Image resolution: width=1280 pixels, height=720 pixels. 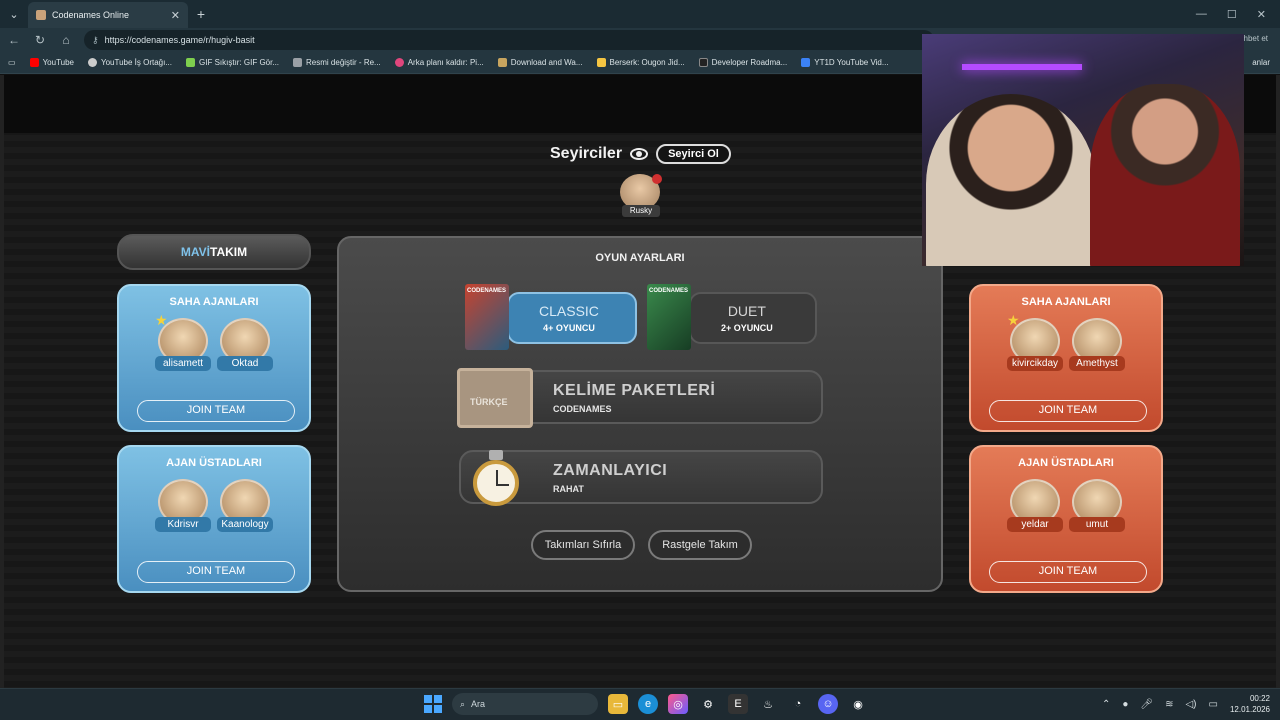 I want to click on file-explorer-icon: ▭, so click(x=618, y=704).